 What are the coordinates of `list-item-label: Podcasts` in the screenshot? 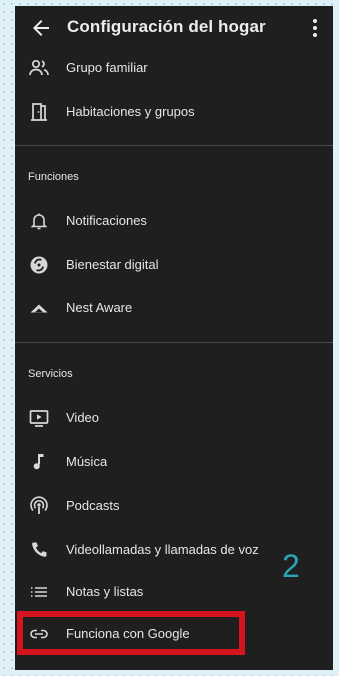 It's located at (93, 505).